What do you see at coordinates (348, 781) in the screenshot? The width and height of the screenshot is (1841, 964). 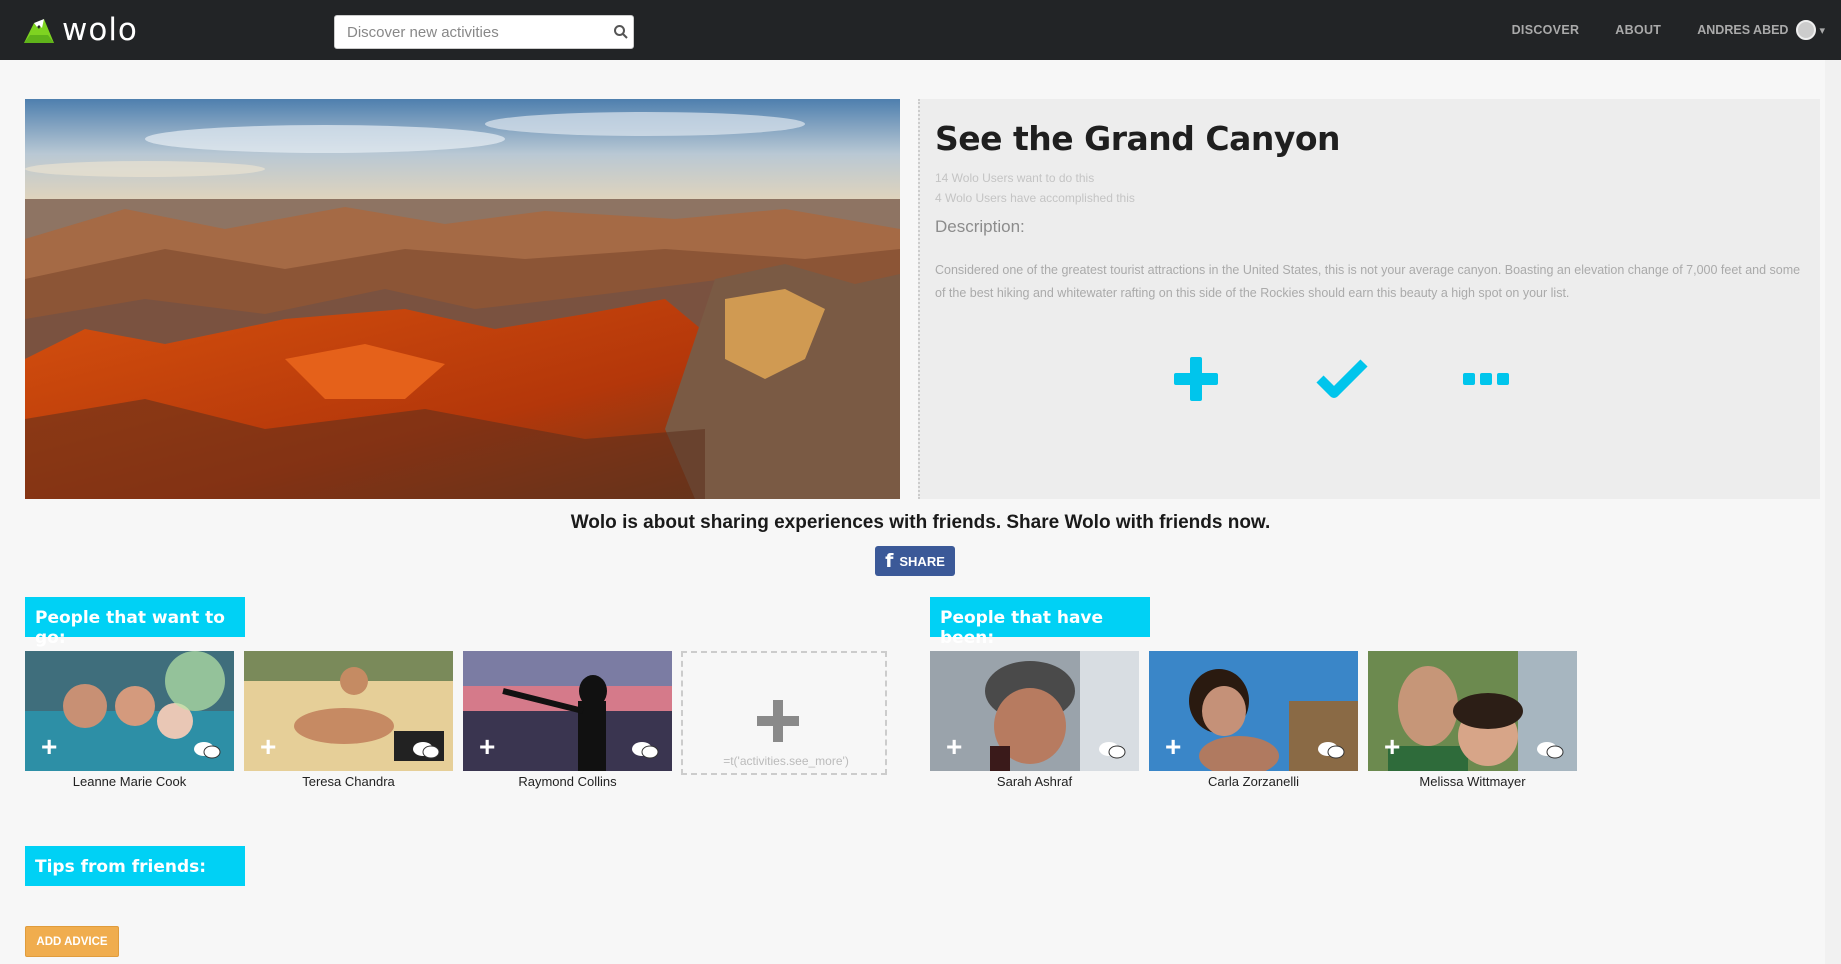 I see `person-name: Teresa Chandra` at bounding box center [348, 781].